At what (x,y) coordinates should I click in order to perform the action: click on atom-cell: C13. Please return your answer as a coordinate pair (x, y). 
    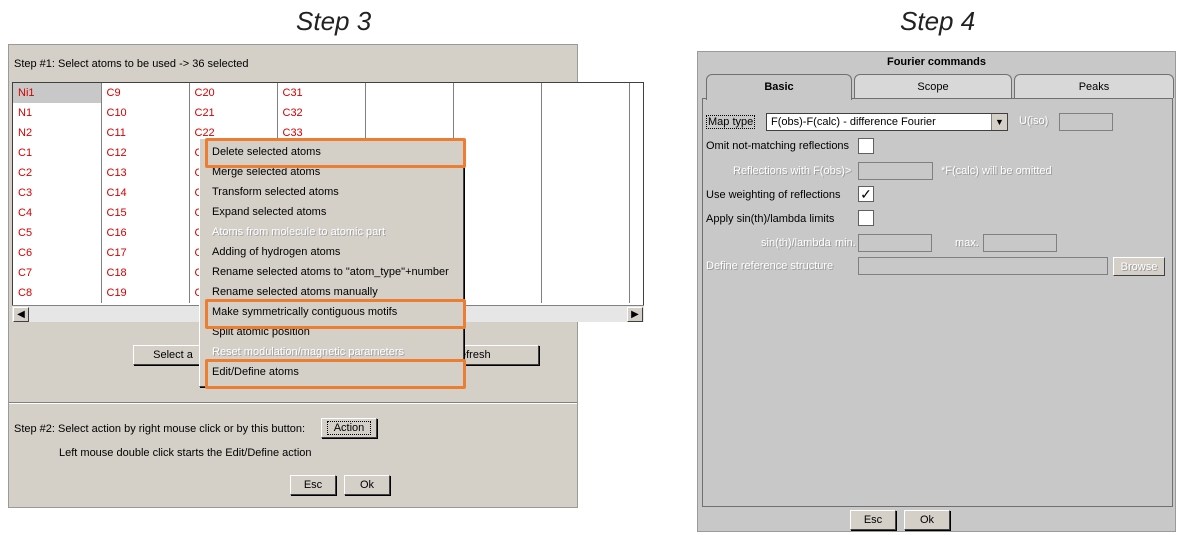
    Looking at the image, I should click on (145, 173).